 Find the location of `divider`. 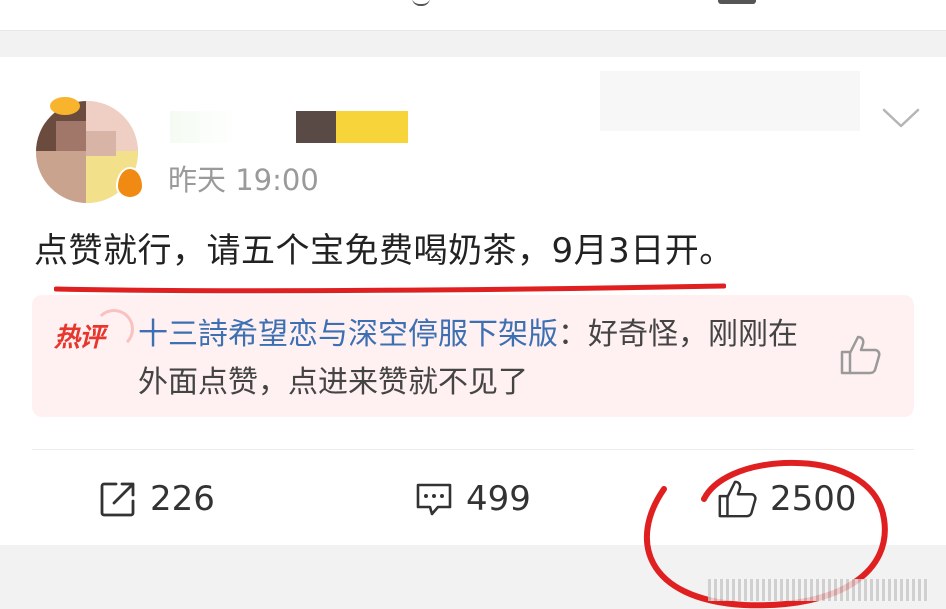

divider is located at coordinates (473, 449).